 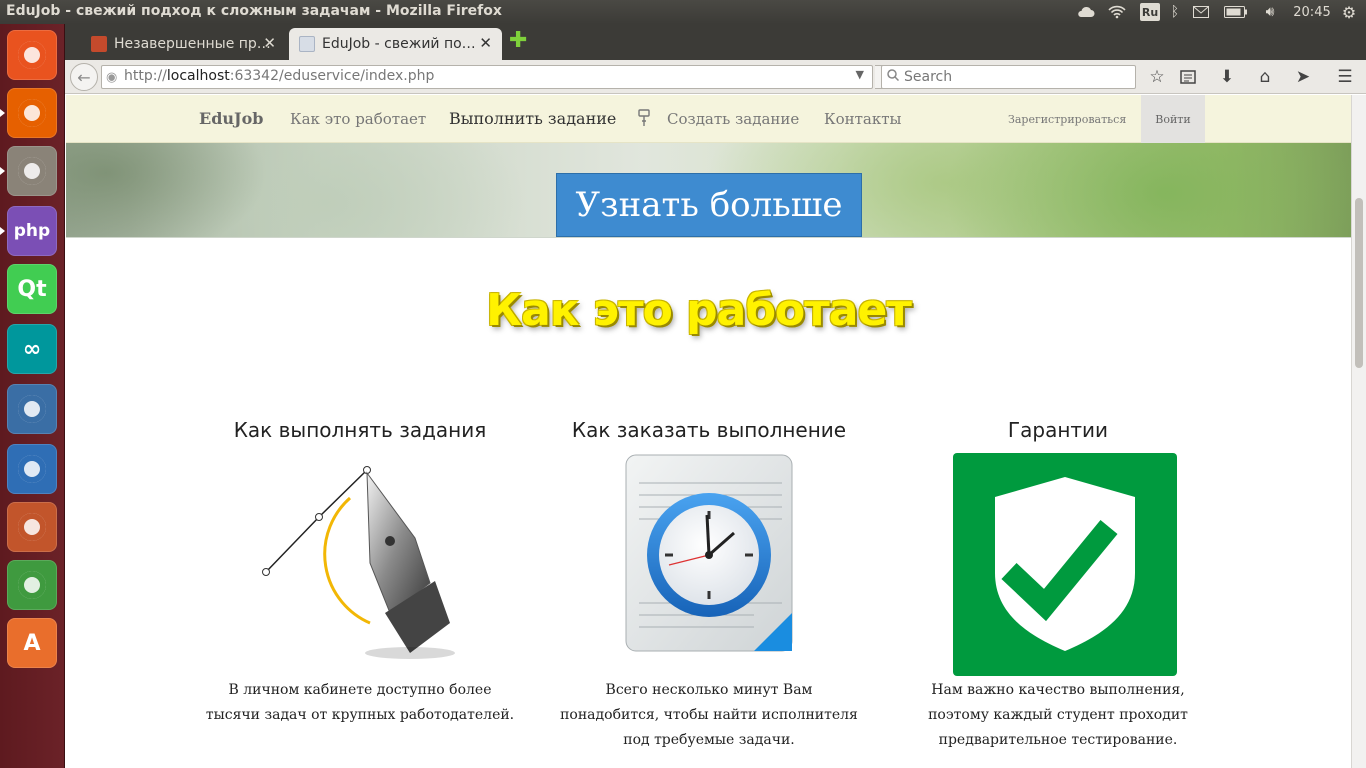 What do you see at coordinates (1345, 77) in the screenshot?
I see `menu-hamburger-icon: ☰` at bounding box center [1345, 77].